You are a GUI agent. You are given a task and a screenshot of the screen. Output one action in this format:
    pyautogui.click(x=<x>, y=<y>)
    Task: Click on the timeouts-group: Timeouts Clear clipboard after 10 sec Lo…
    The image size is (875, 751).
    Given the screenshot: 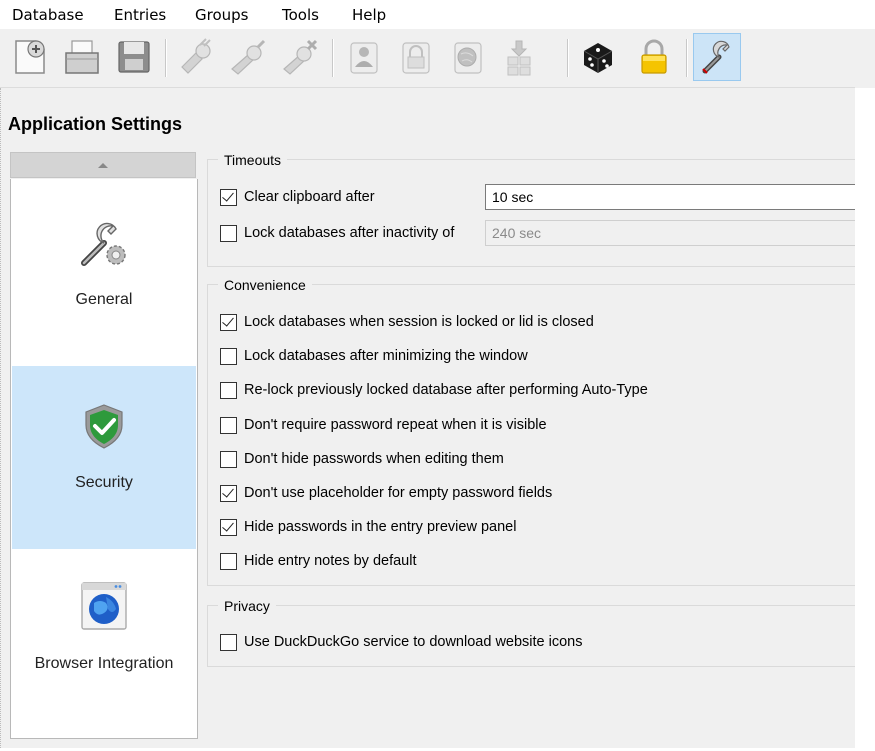 What is the action you would take?
    pyautogui.click(x=536, y=209)
    